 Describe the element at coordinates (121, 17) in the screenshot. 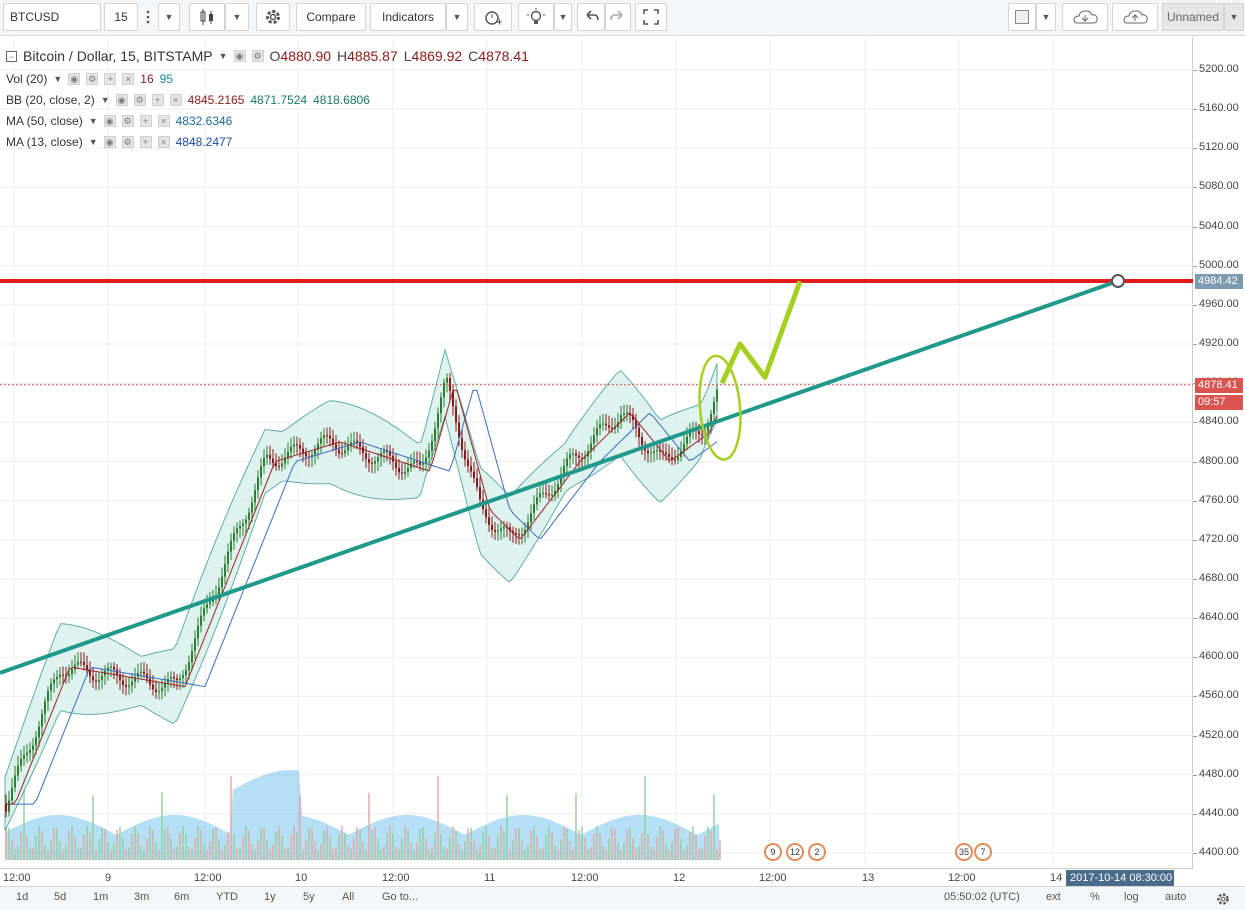

I see `interval-button: 15` at that location.